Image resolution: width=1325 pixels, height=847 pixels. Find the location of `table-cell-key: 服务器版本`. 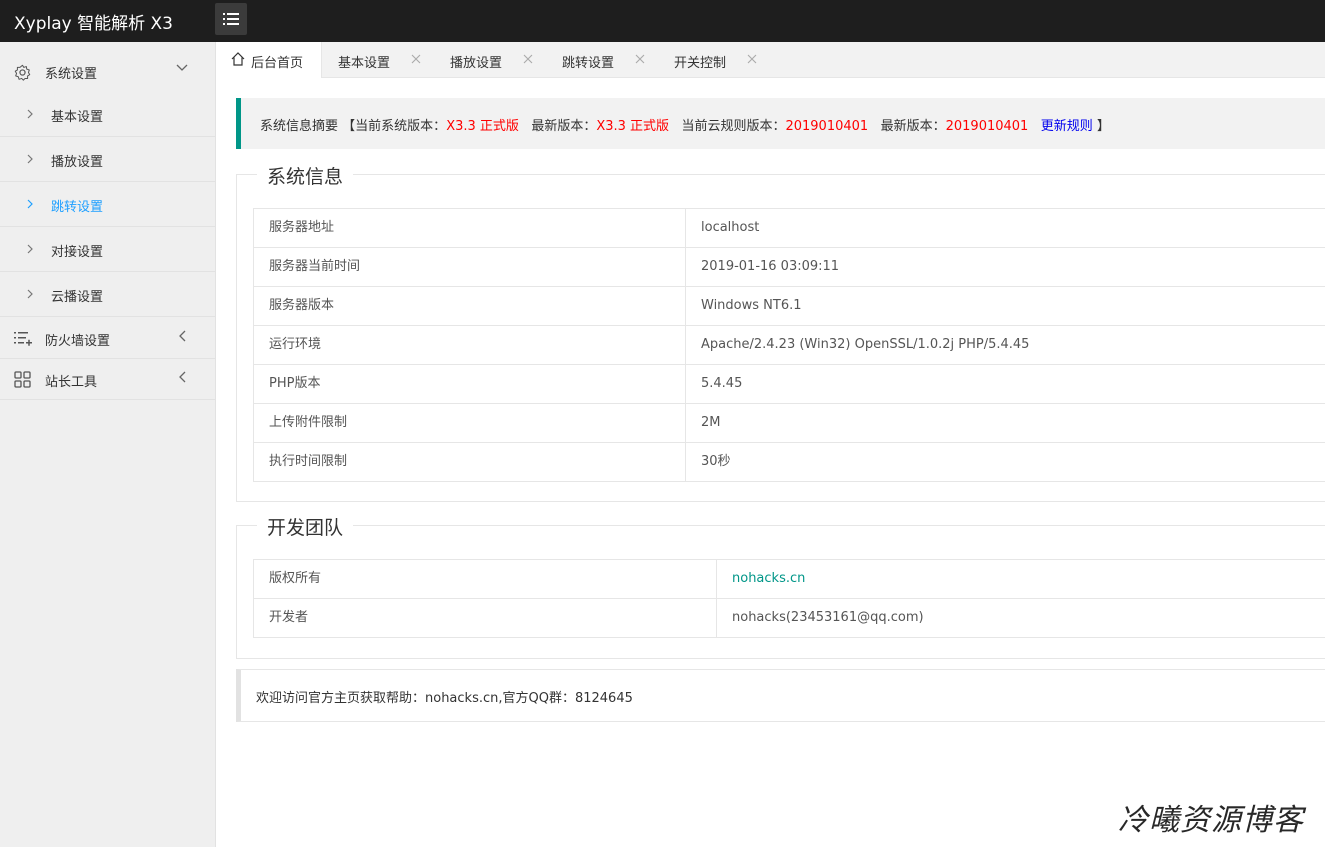

table-cell-key: 服务器版本 is located at coordinates (302, 305).